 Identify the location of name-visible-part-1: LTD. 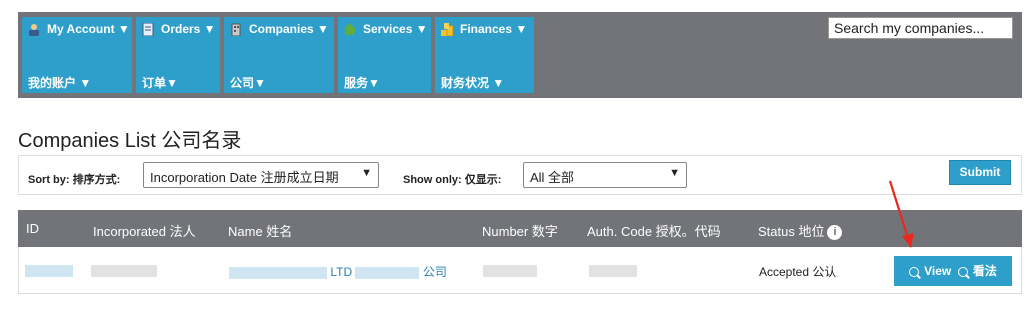
(341, 272).